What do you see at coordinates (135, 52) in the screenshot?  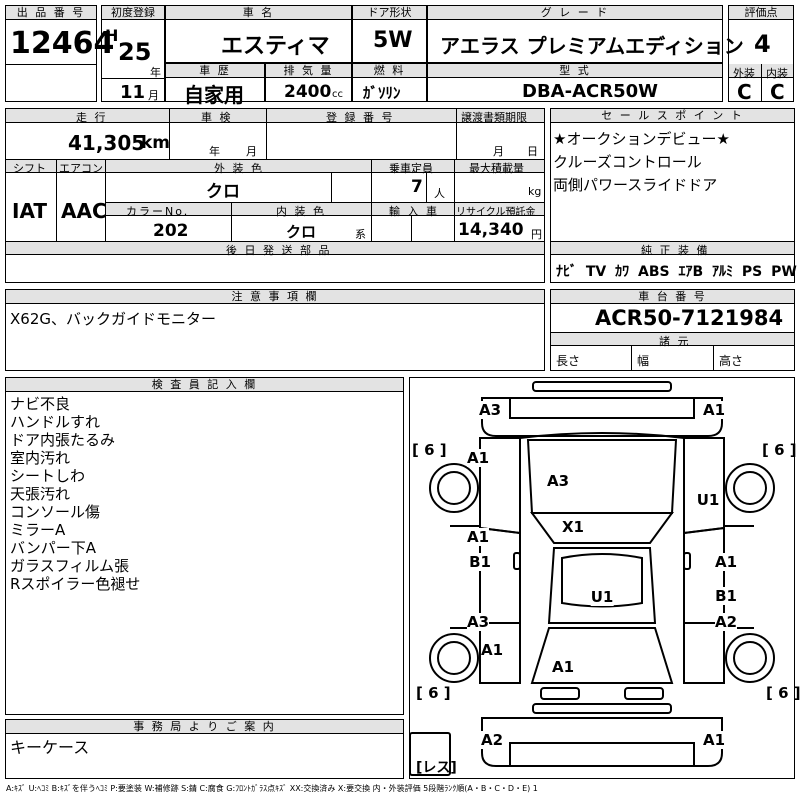 I see `year: 25` at bounding box center [135, 52].